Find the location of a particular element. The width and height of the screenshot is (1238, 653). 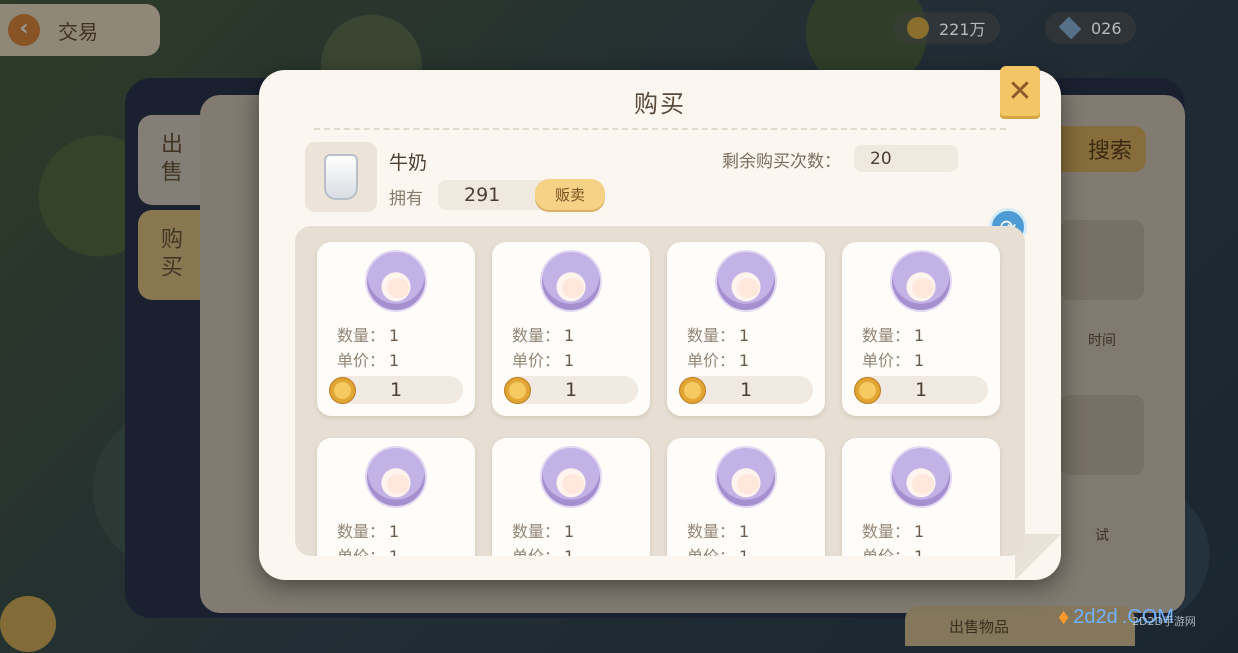

back-button: ‹ 交易 is located at coordinates (80, 30).